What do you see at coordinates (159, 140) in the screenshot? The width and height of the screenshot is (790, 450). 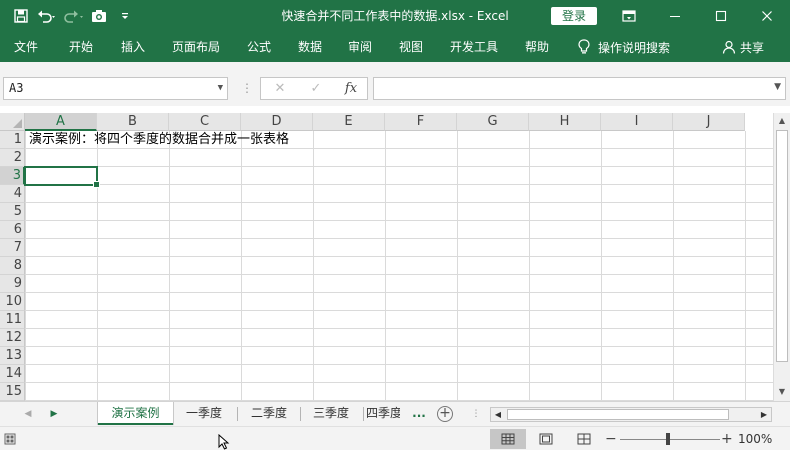 I see `cell-a1: 演示案例：将四个季度的数据合并成一张表格` at bounding box center [159, 140].